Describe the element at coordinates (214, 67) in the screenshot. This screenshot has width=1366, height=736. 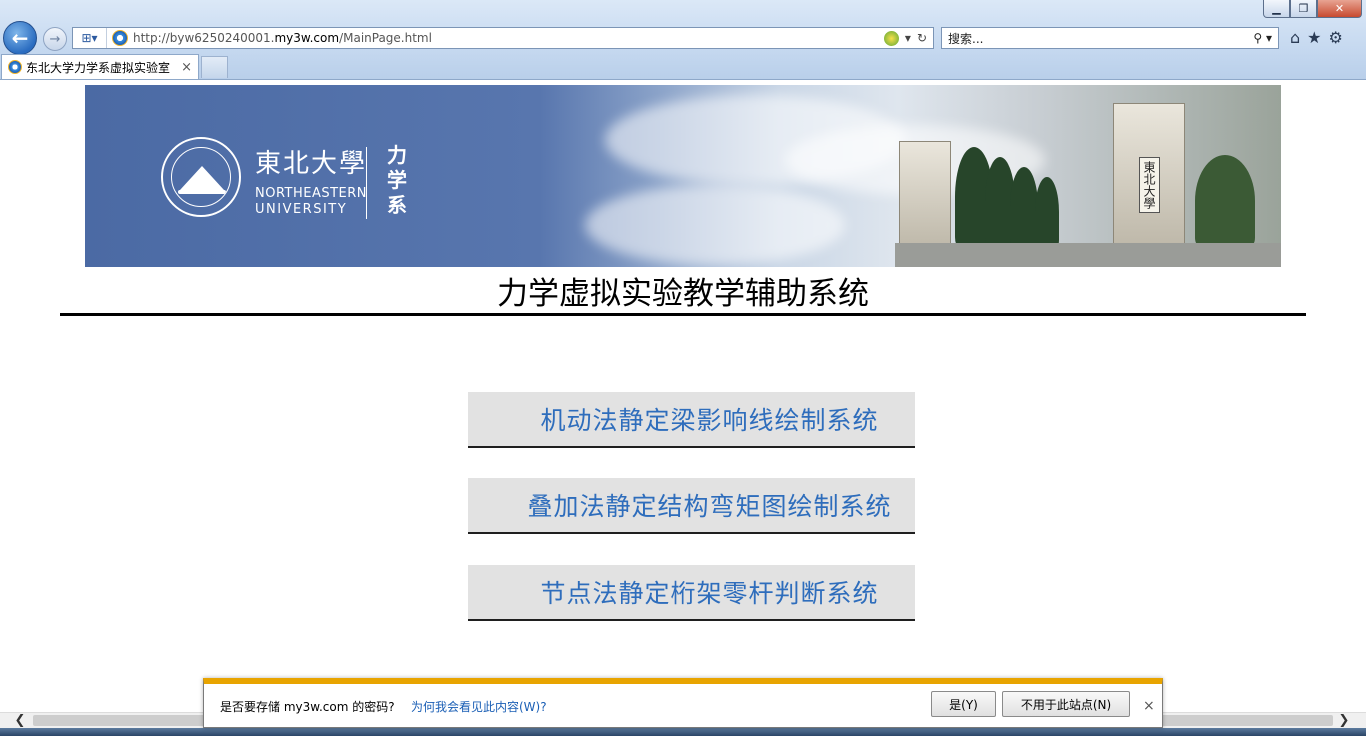
I see `new-tab-button` at that location.